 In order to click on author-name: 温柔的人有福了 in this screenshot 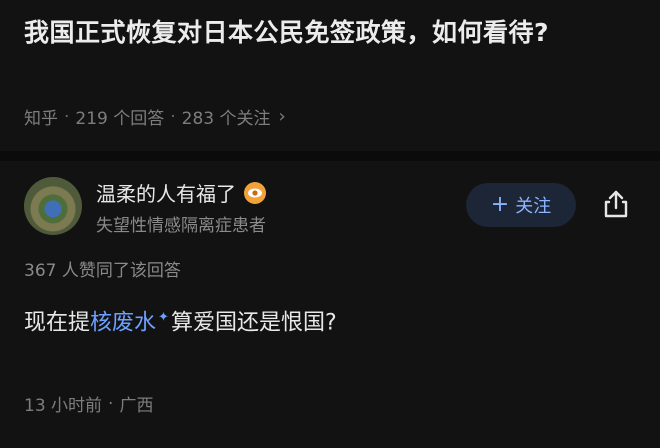, I will do `click(166, 194)`.